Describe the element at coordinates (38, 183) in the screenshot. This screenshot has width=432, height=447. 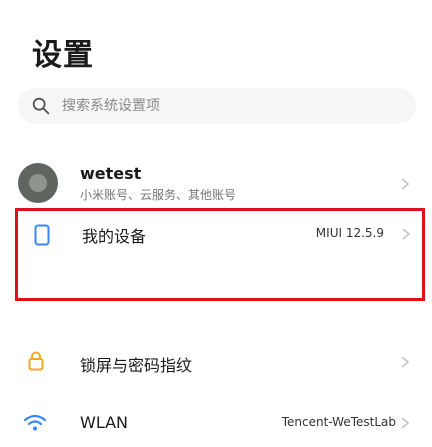
I see `avatar` at that location.